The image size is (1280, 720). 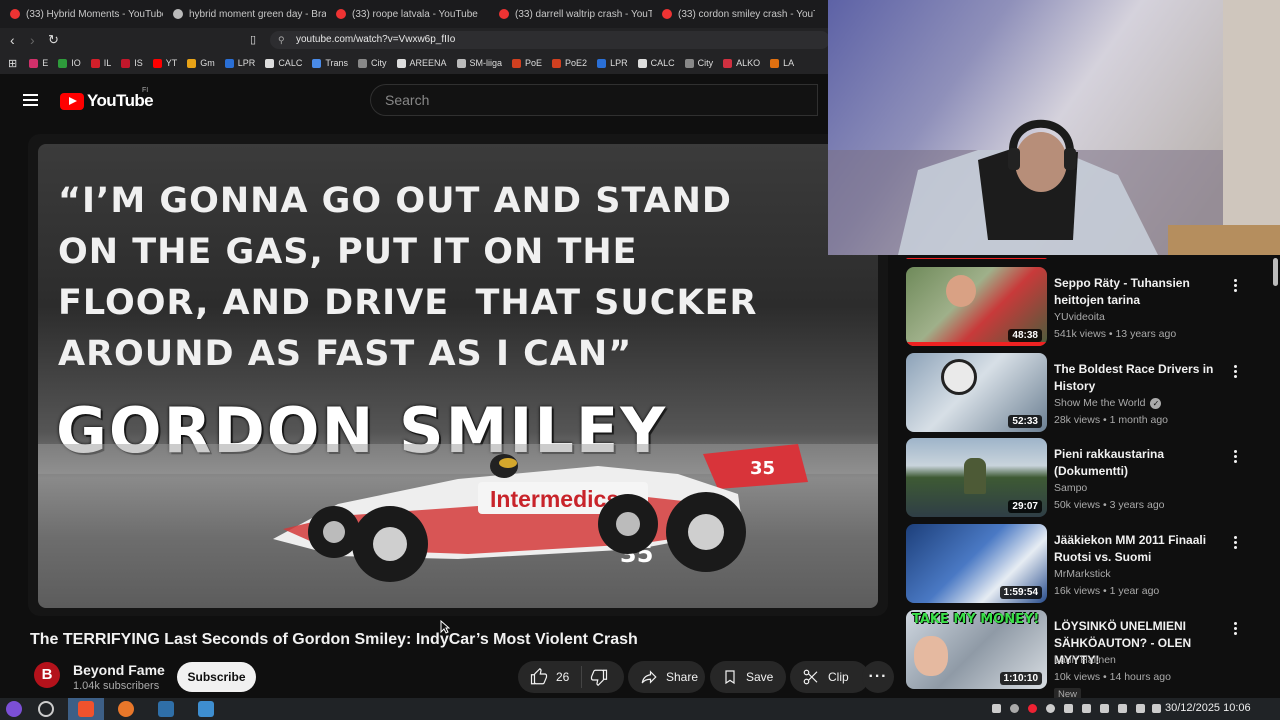 I want to click on browser-tab: (33) Hybrid Moments - YouTube, so click(x=81, y=14).